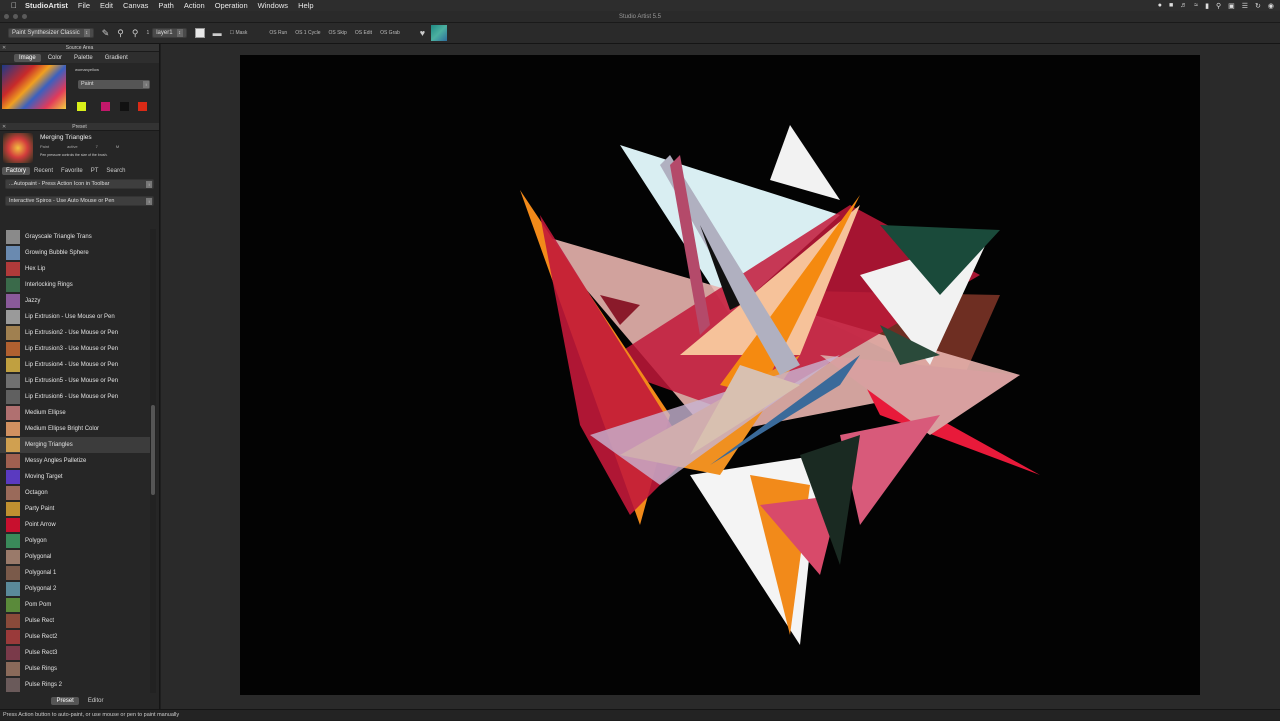 The width and height of the screenshot is (1280, 721). What do you see at coordinates (46, 32) in the screenshot?
I see `paint-synth-label: Paint Synthesizer Classic` at bounding box center [46, 32].